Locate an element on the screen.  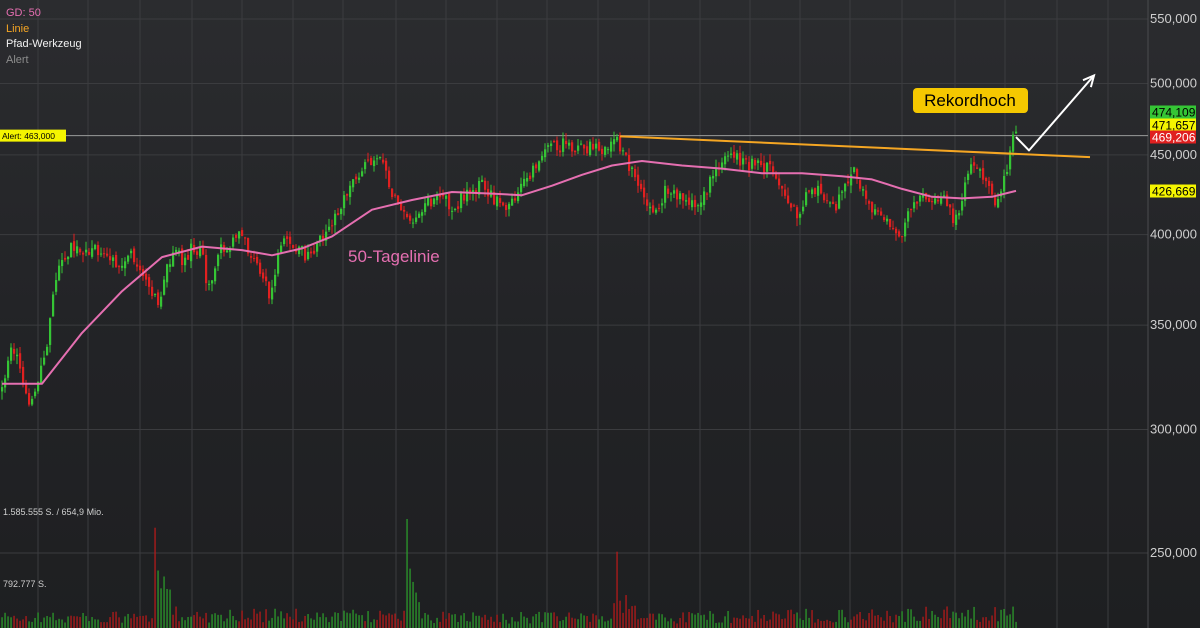
legend-gd50: GD: 50 is located at coordinates (44, 14).